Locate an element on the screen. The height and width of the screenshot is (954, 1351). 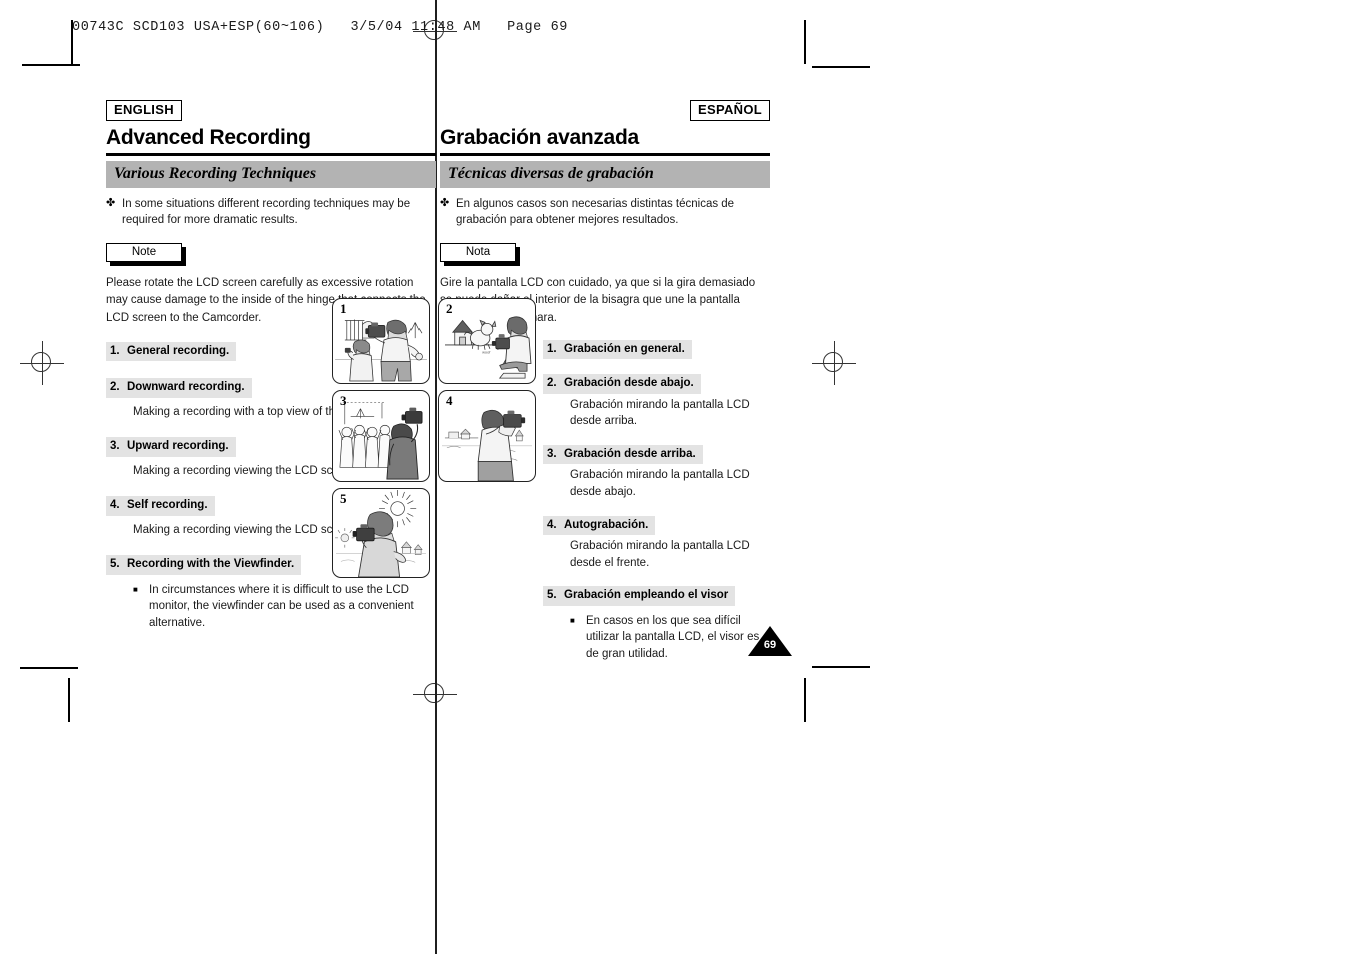
english-note-label: Note is located at coordinates (144, 253).